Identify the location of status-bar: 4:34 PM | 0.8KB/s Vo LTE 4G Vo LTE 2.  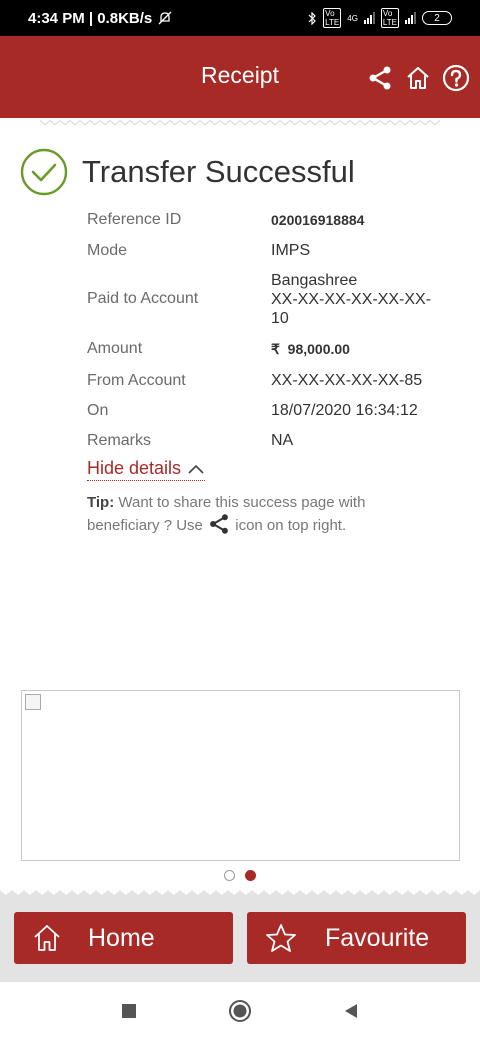
(240, 18).